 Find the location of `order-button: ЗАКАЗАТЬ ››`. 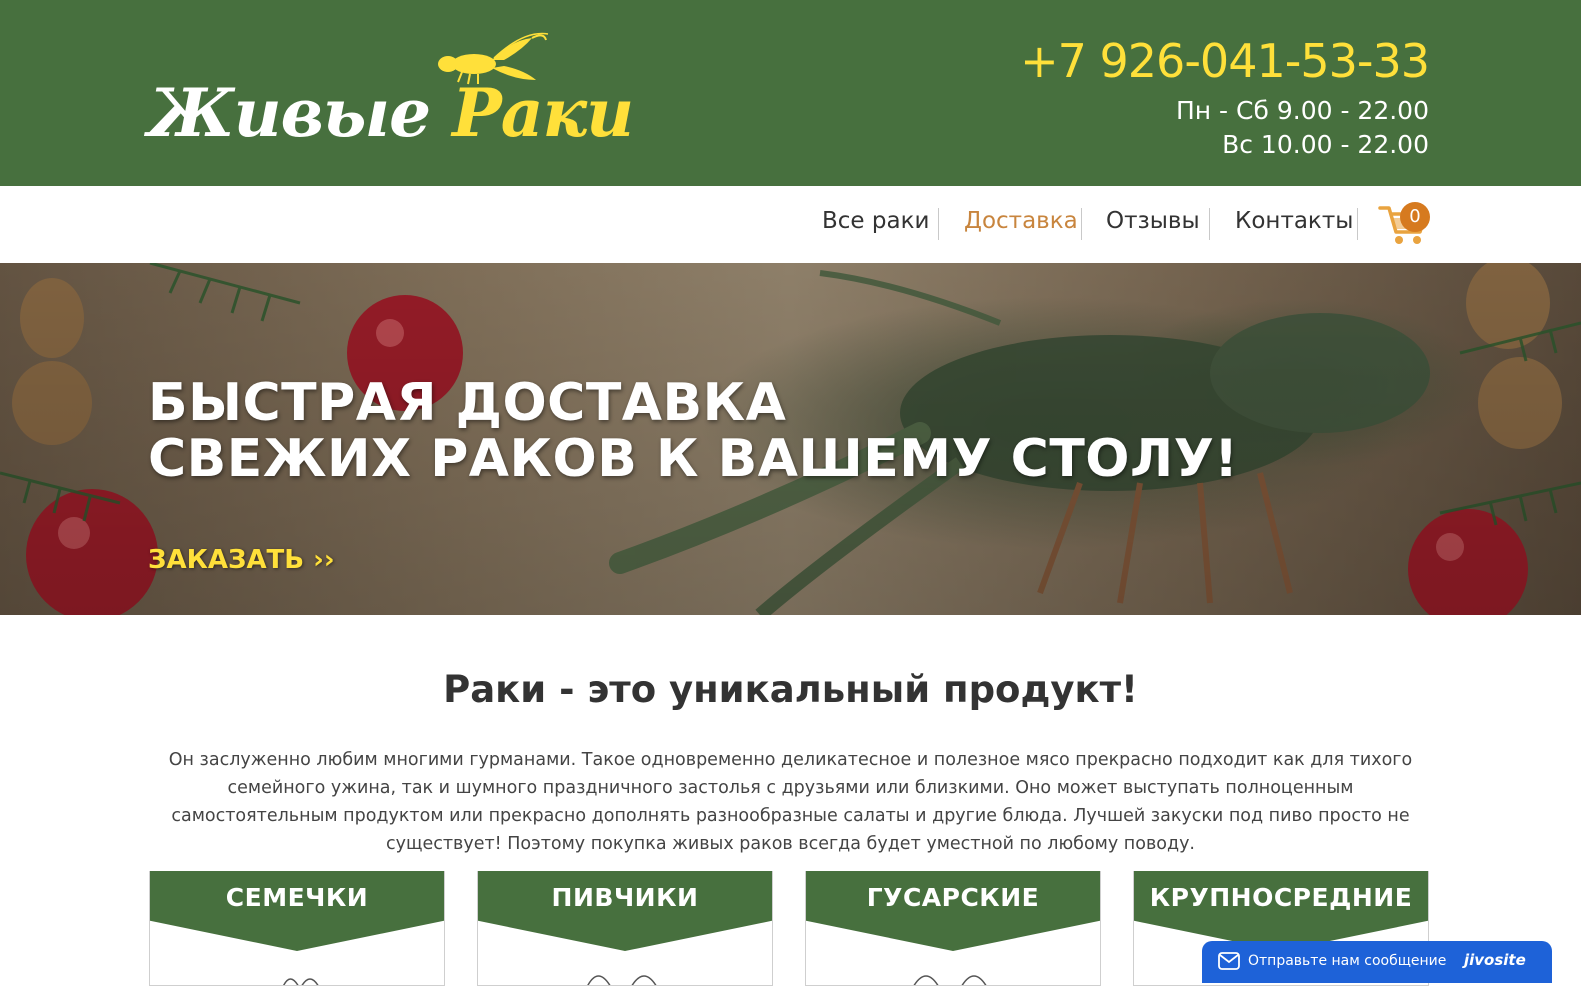

order-button: ЗАКАЗАТЬ ›› is located at coordinates (241, 560).